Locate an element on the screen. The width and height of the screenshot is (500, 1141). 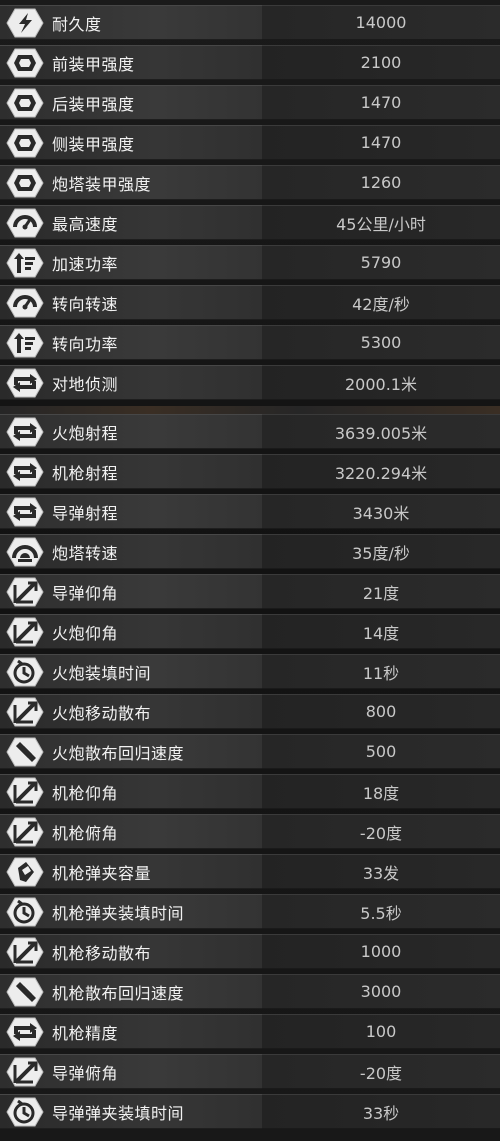
turret-rotation-icon is located at coordinates (25, 552).